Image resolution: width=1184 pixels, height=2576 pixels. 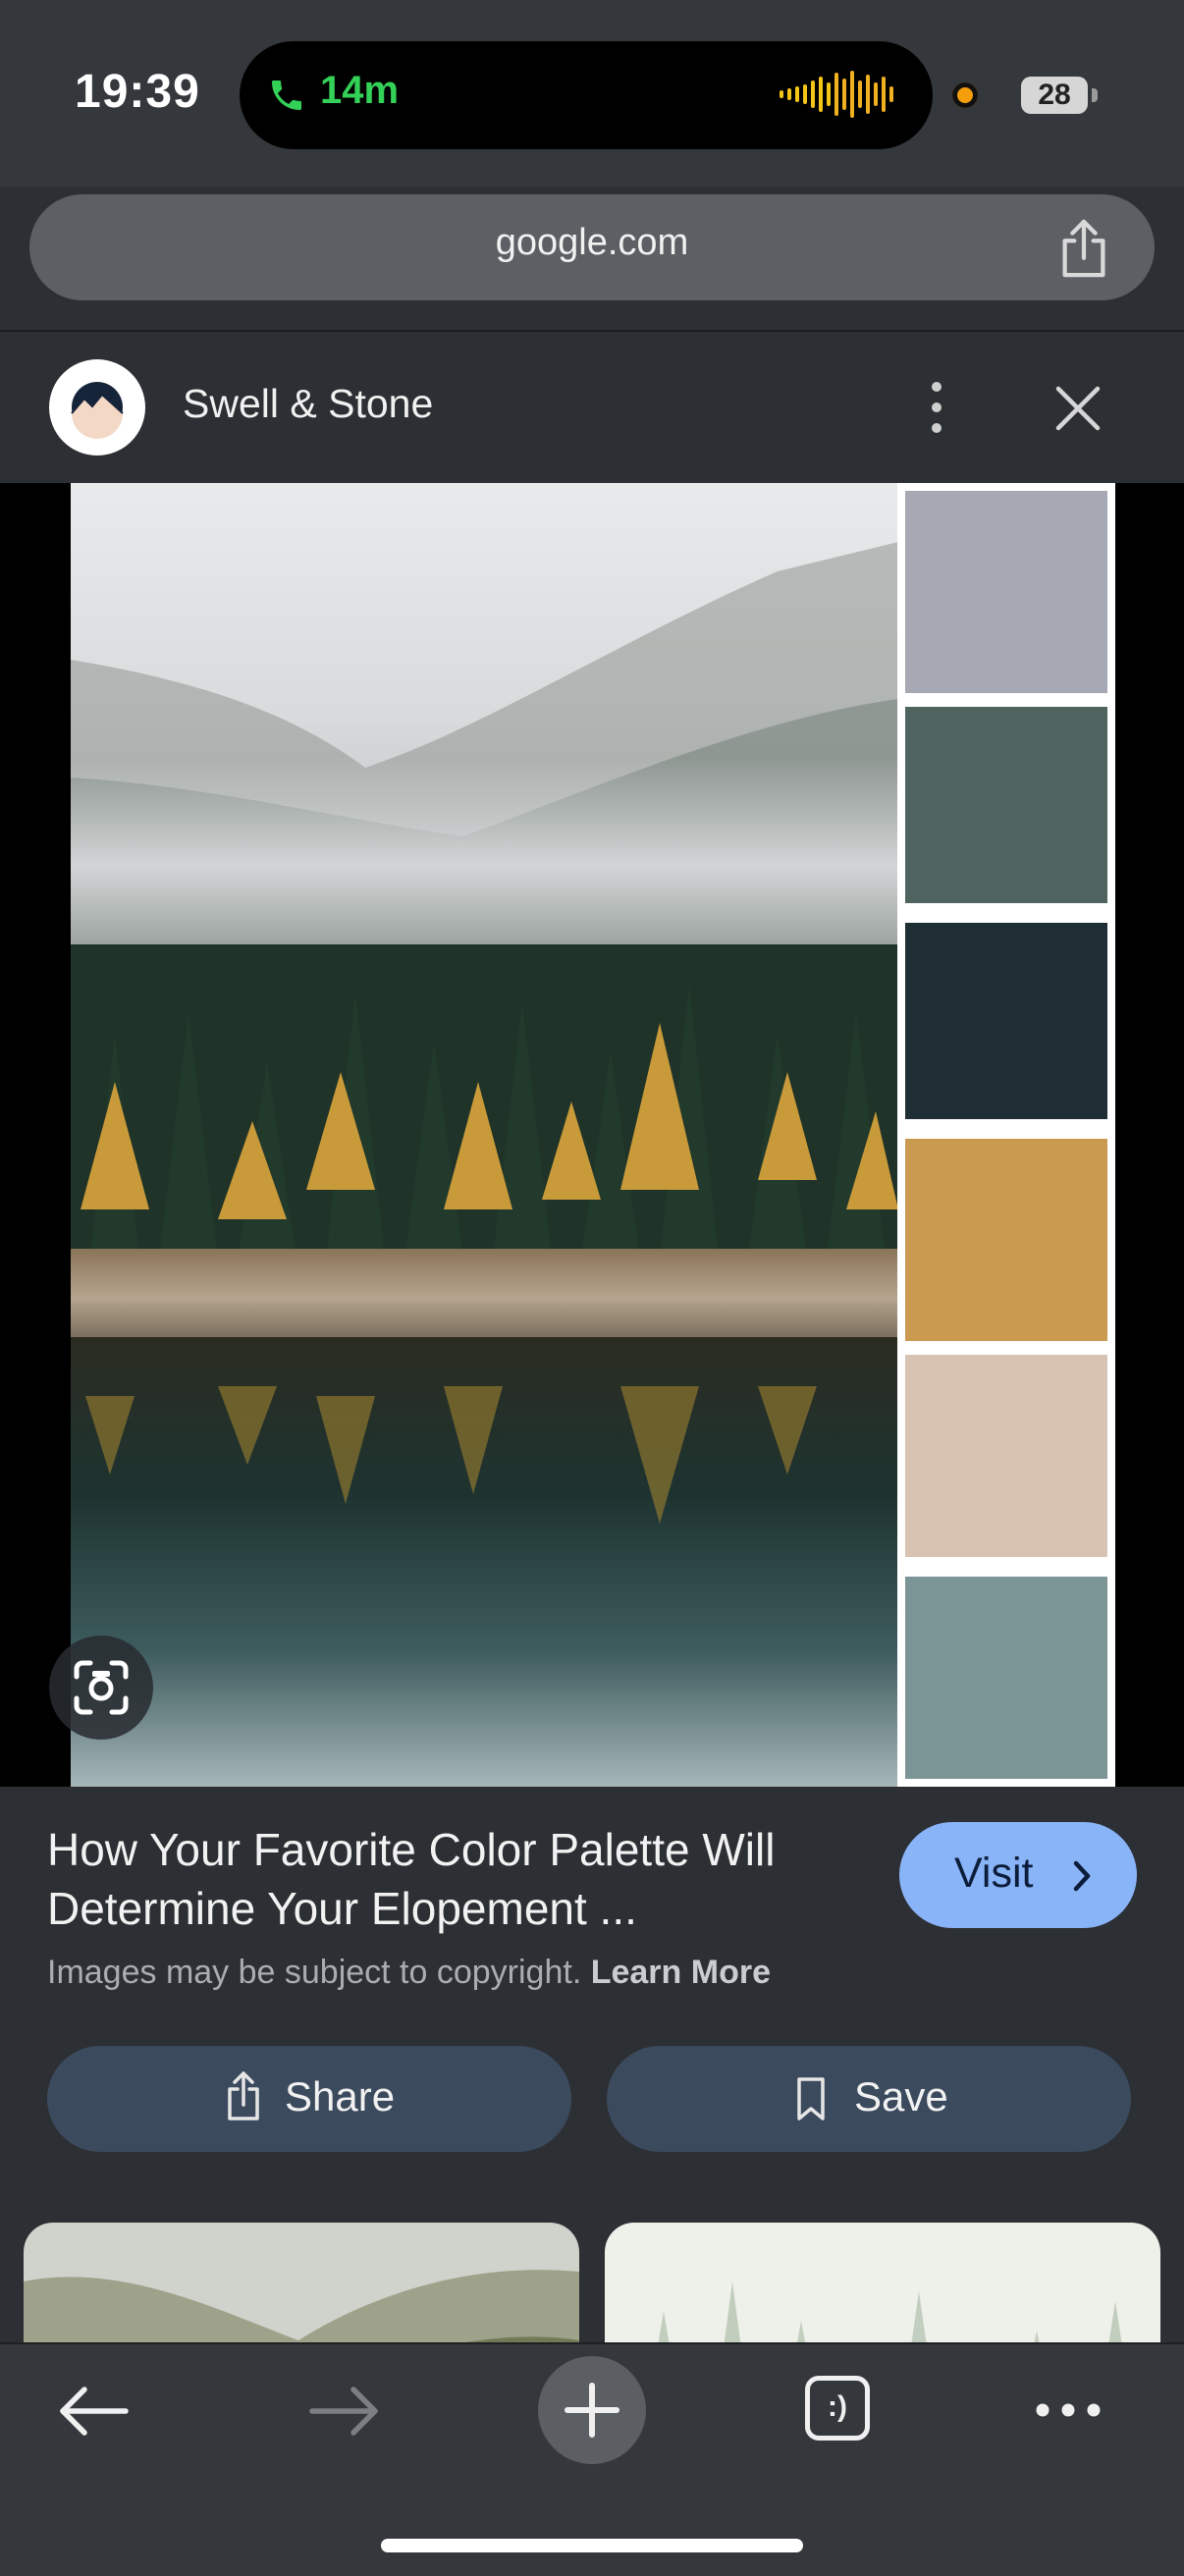 I want to click on camera-indicator-icon, so click(x=965, y=95).